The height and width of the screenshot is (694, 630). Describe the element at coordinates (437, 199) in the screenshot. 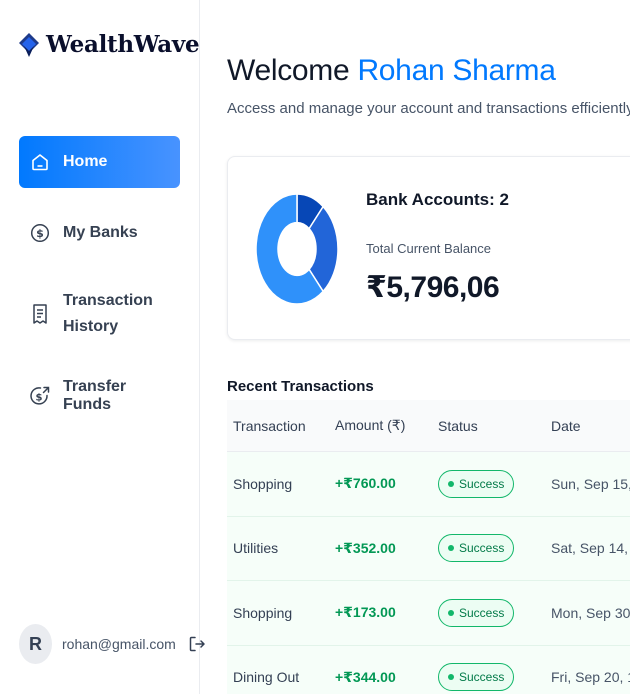

I see `bank-accounts-count: Bank Accounts: 2` at that location.